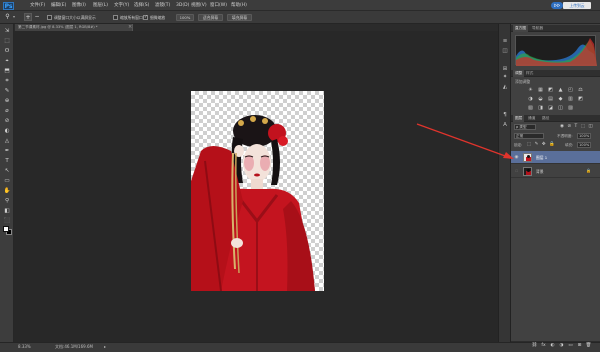 This screenshot has height=352, width=600. What do you see at coordinates (540, 108) in the screenshot?
I see `adjustment-icon: ◨` at bounding box center [540, 108].